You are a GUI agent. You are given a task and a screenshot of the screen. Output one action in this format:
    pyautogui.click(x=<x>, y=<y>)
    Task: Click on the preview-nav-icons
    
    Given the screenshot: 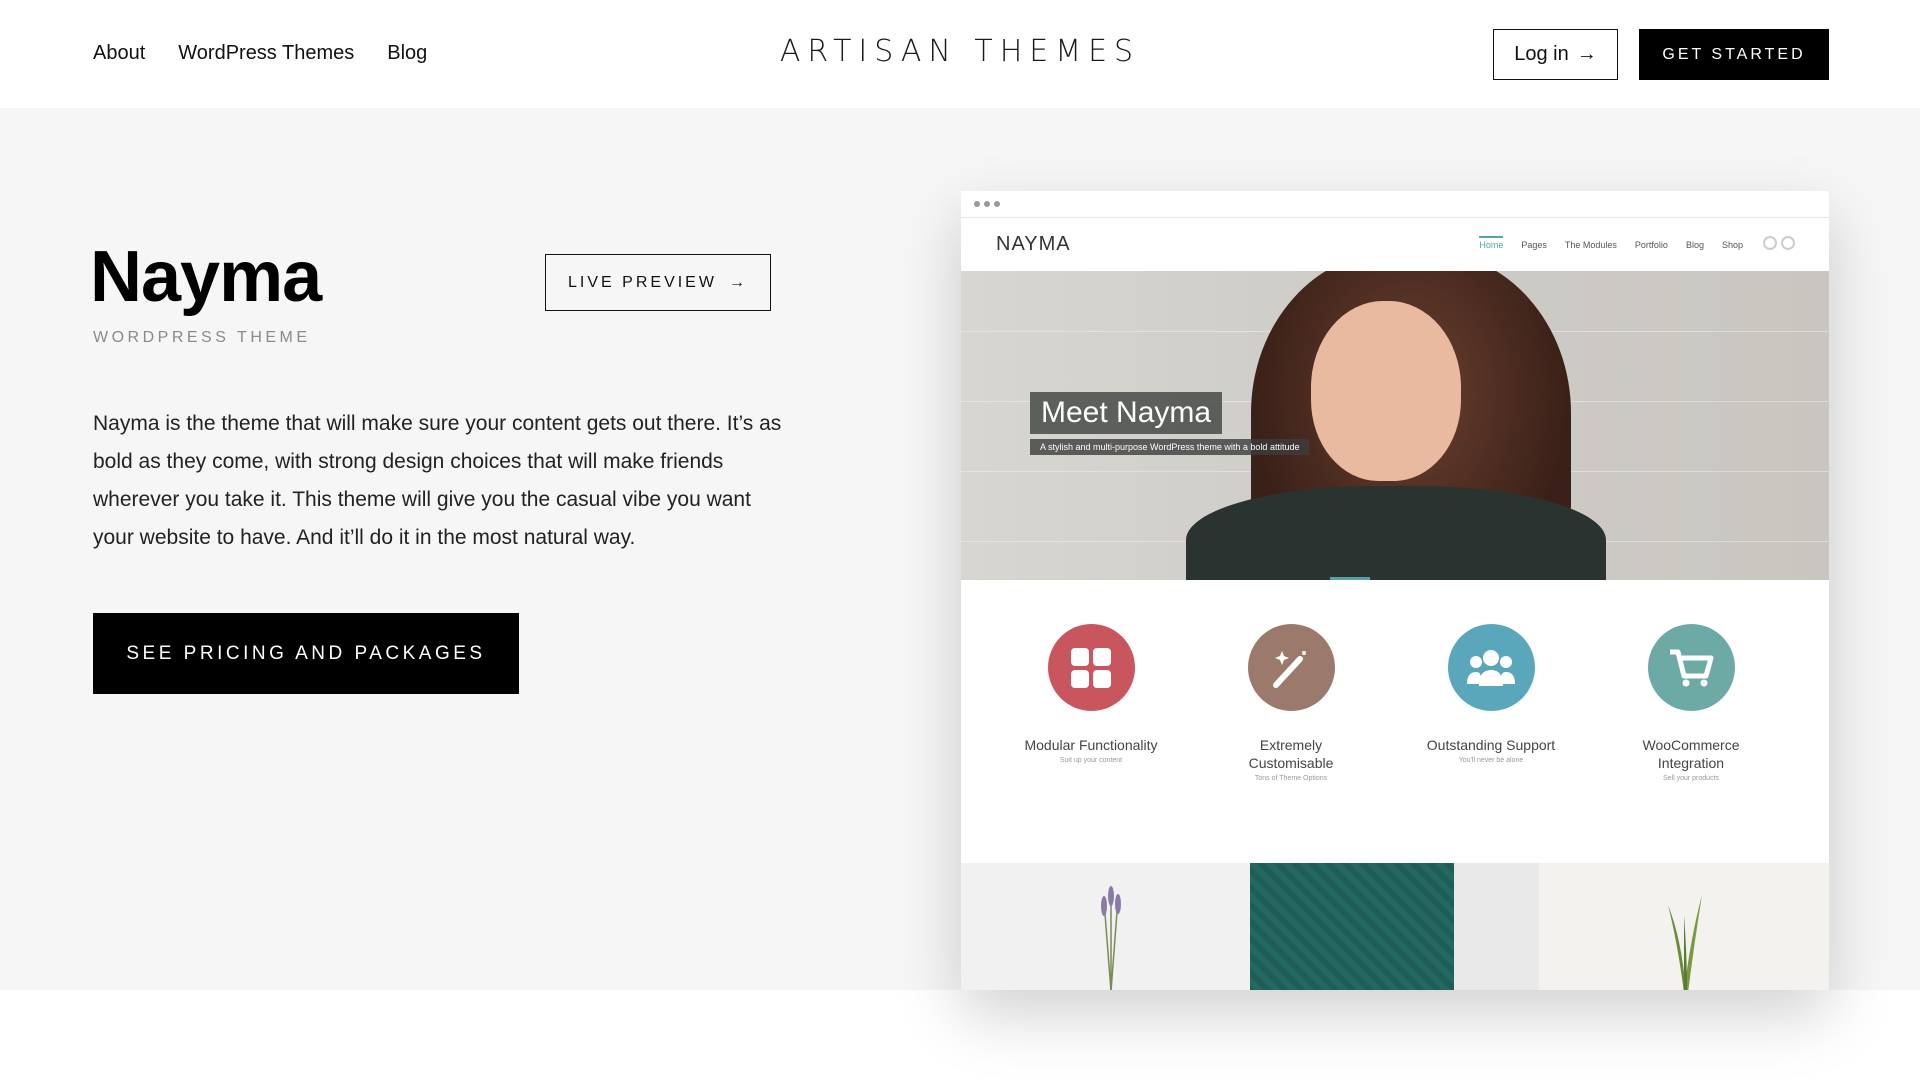 What is the action you would take?
    pyautogui.click(x=1779, y=243)
    